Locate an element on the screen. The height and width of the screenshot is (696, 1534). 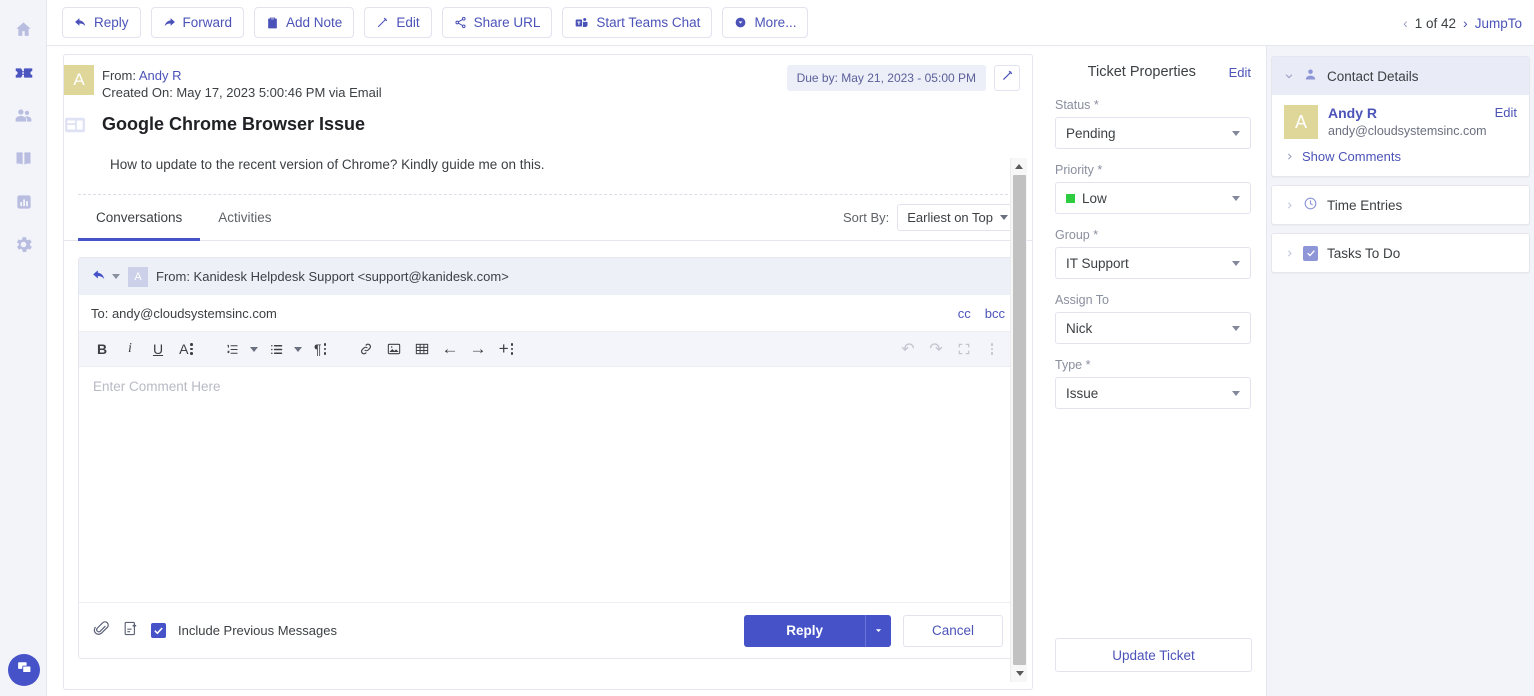
field-group: Group * IT Support is located at coordinates (1153, 253).